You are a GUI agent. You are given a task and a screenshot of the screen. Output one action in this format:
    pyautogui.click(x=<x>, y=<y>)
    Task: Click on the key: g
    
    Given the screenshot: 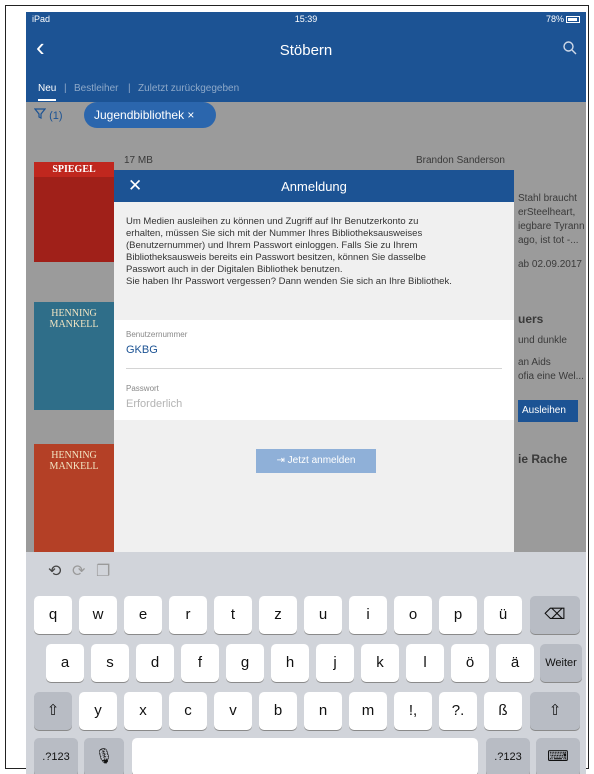 What is the action you would take?
    pyautogui.click(x=245, y=663)
    